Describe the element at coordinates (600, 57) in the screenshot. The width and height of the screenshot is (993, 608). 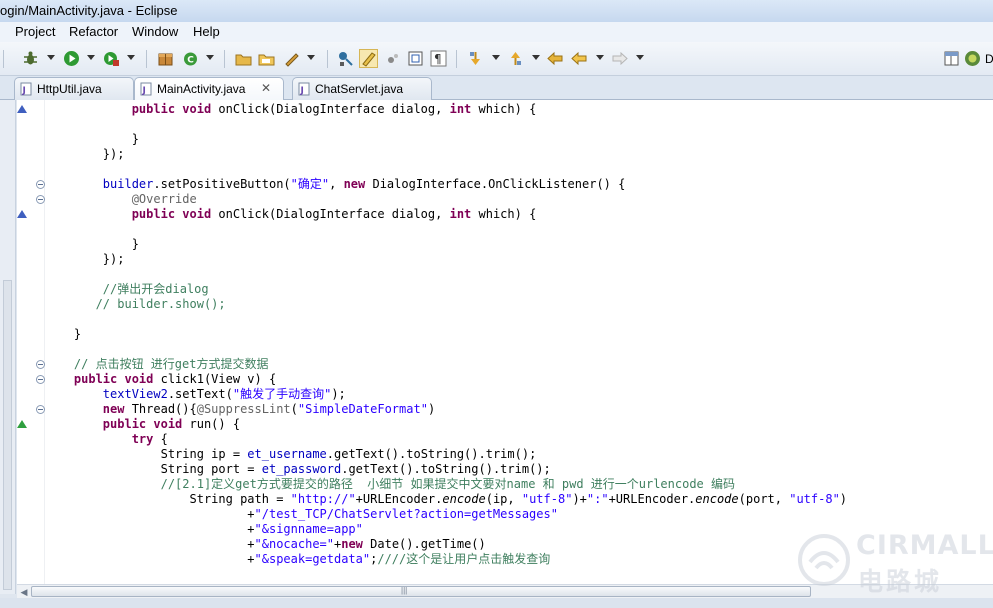
I see `back-dropdown-icon` at that location.